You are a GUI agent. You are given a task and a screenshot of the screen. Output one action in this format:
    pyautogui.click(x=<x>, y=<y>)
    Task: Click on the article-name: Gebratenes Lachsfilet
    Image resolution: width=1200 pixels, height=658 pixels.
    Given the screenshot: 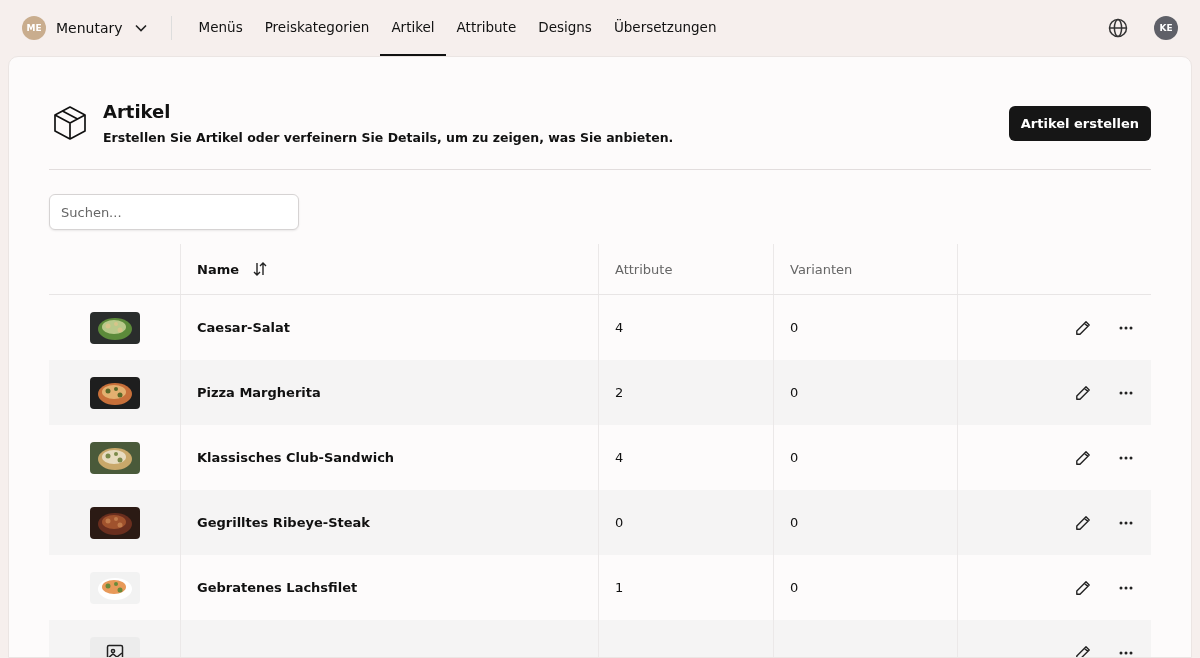 What is the action you would take?
    pyautogui.click(x=277, y=587)
    